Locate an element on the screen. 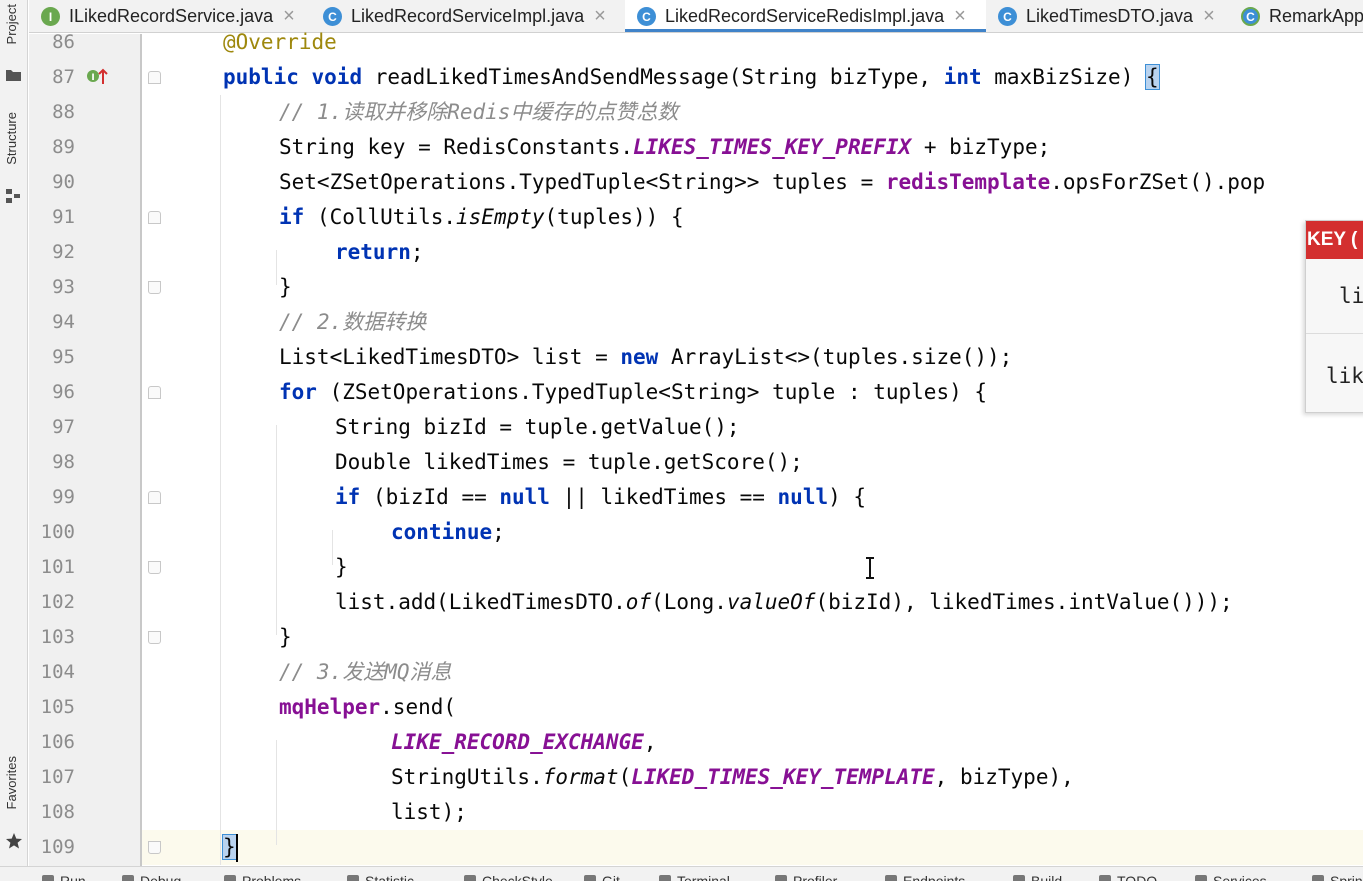 The image size is (1363, 881). line-number: 90 is located at coordinates (63, 182).